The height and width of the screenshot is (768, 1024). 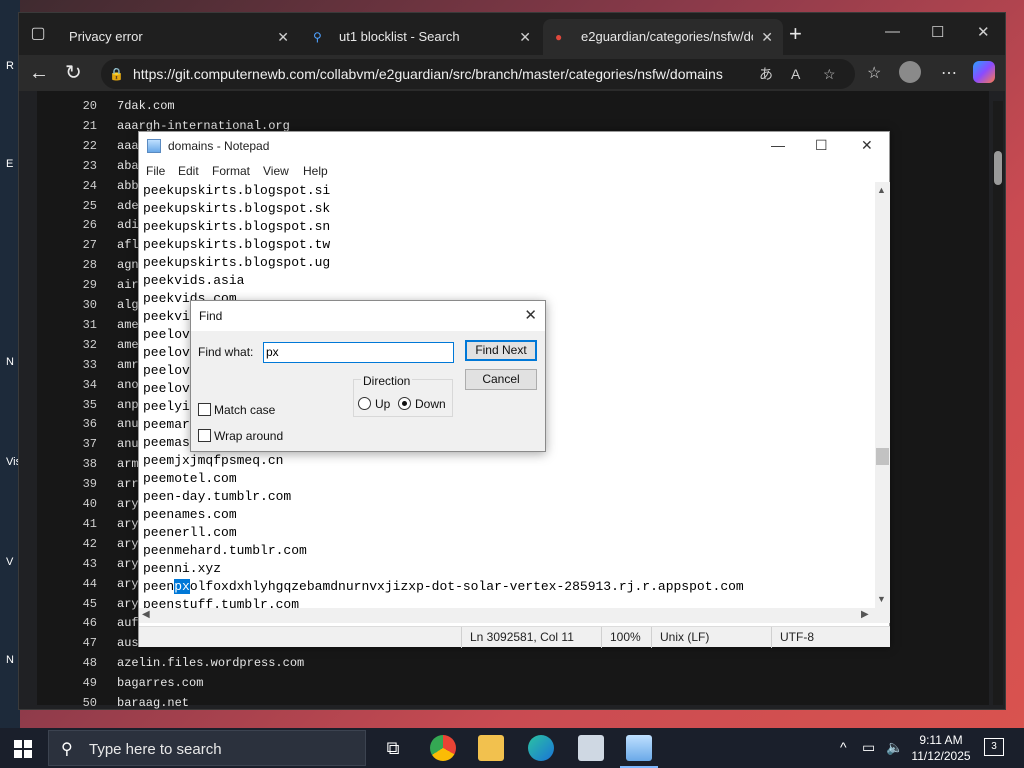 I want to click on tab-title: Privacy error, so click(x=106, y=36).